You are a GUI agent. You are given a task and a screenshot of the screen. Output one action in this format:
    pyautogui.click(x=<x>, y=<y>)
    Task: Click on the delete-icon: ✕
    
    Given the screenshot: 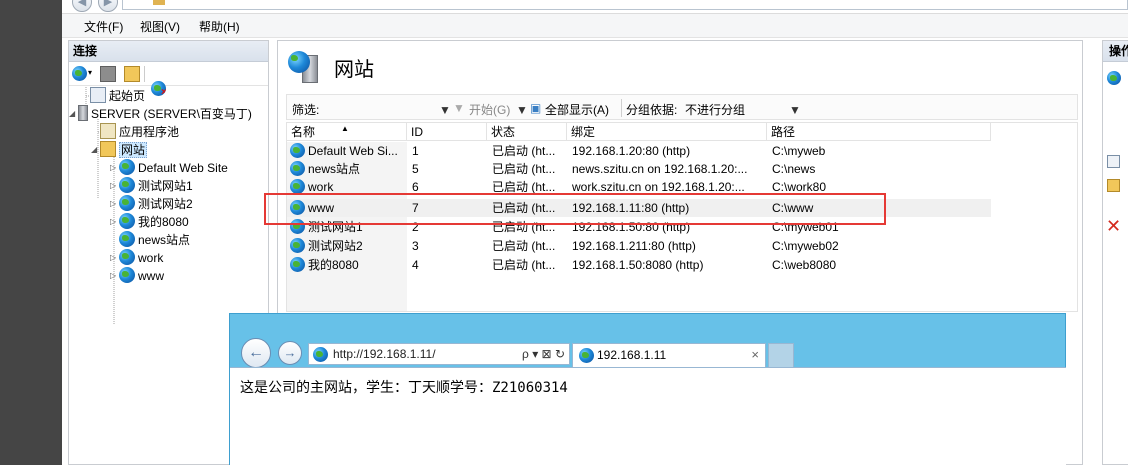 What is the action you would take?
    pyautogui.click(x=1113, y=226)
    